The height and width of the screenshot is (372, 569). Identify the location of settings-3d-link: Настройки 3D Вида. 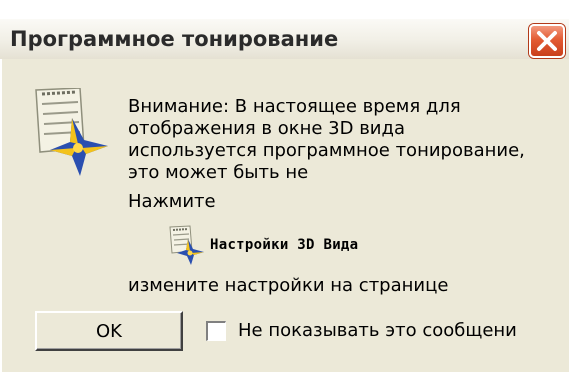
(262, 245).